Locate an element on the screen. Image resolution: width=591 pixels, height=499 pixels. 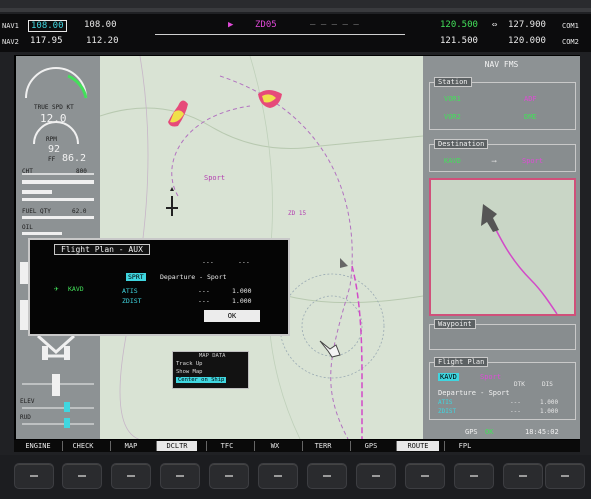
top-bezel-stripe is located at coordinates (295, 10).